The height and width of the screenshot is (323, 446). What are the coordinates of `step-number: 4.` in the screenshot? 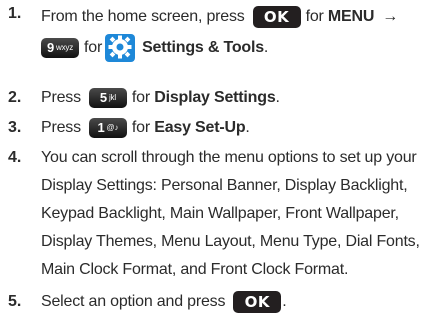 It's located at (15, 157).